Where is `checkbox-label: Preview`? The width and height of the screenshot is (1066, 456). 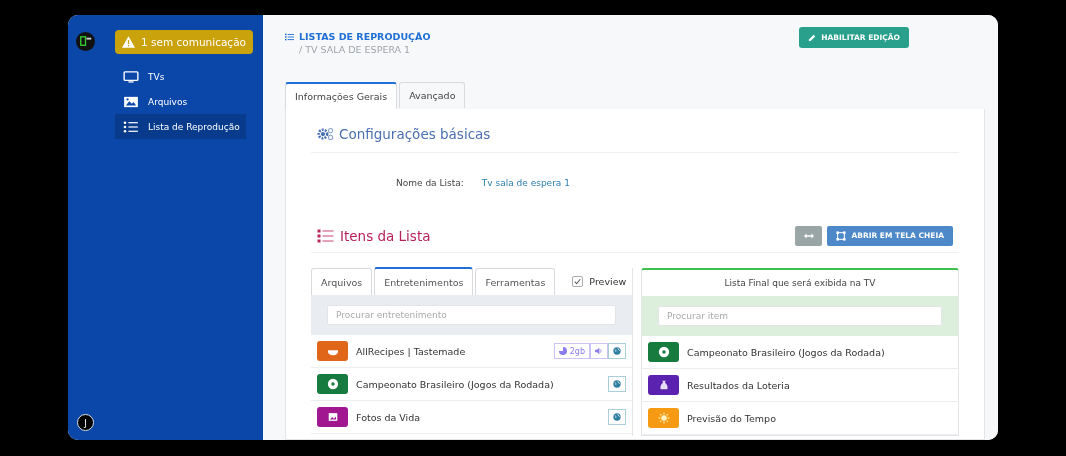
checkbox-label: Preview is located at coordinates (608, 281).